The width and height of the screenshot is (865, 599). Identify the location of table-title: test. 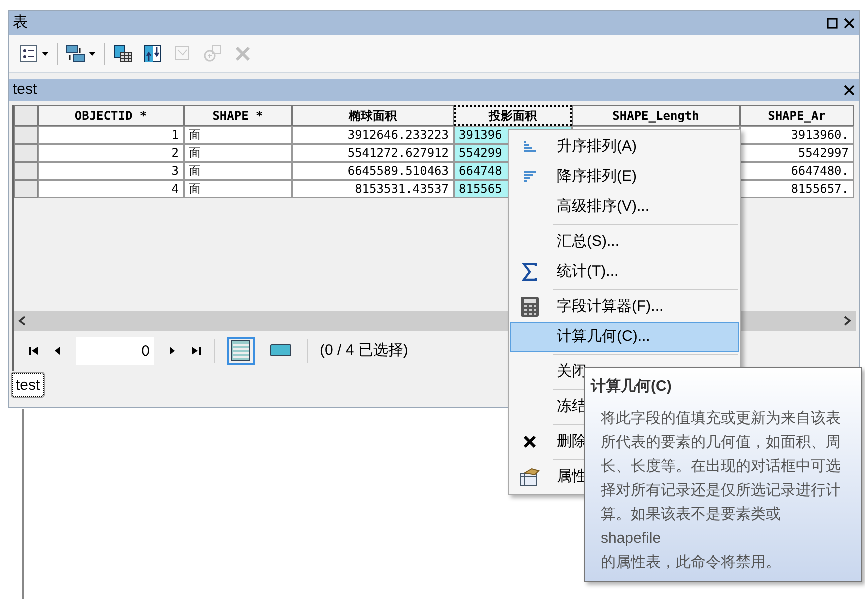
(25, 90).